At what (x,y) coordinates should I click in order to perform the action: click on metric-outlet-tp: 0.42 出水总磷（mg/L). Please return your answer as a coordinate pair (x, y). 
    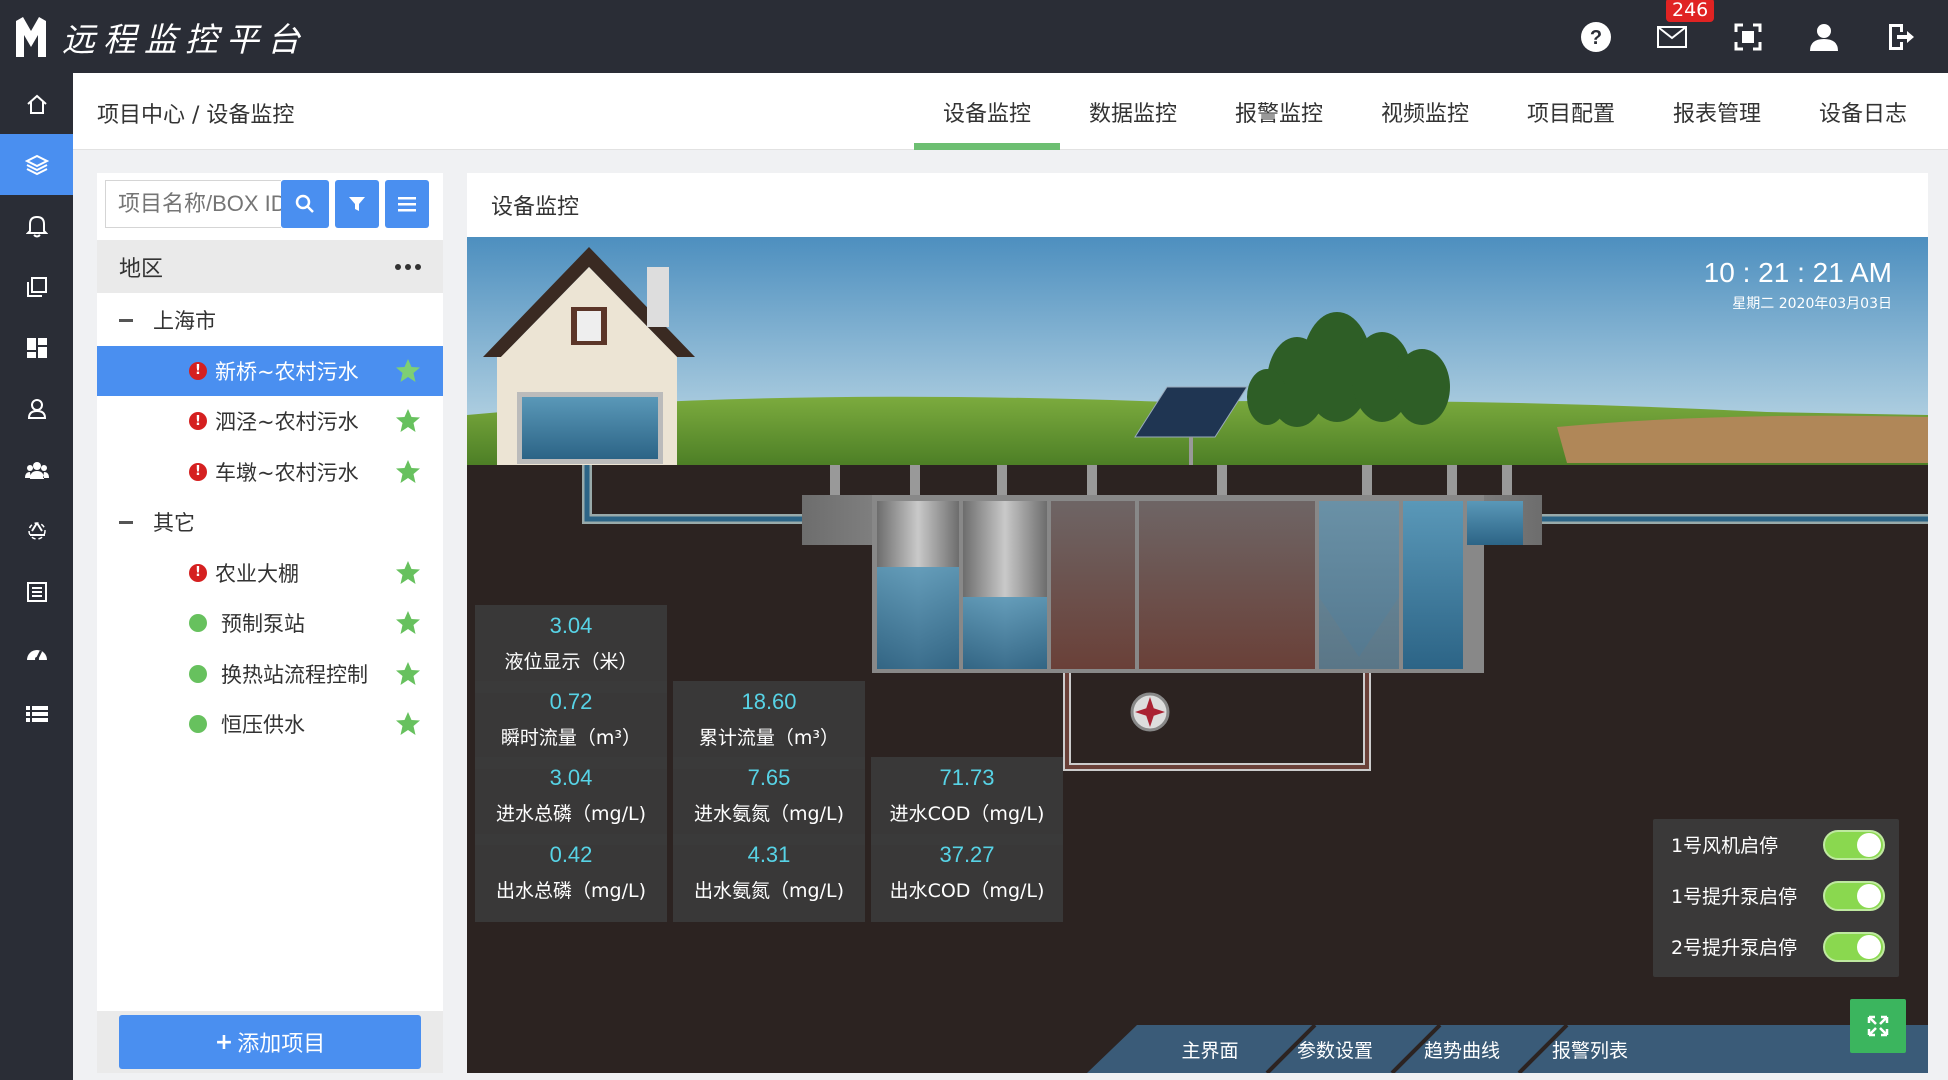
    Looking at the image, I should click on (571, 878).